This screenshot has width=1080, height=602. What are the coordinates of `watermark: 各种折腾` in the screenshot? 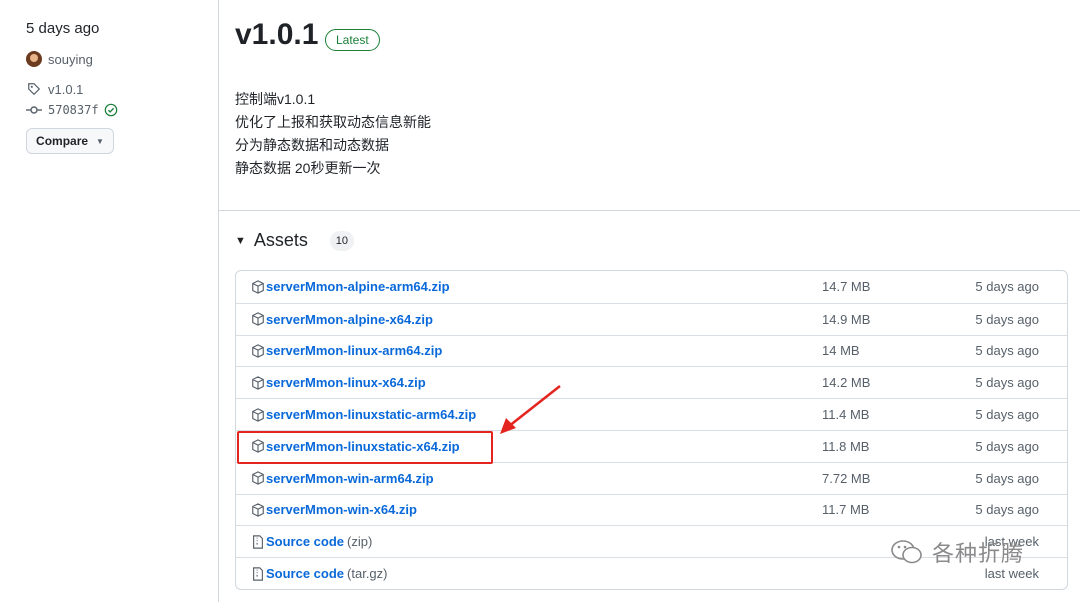 It's located at (957, 552).